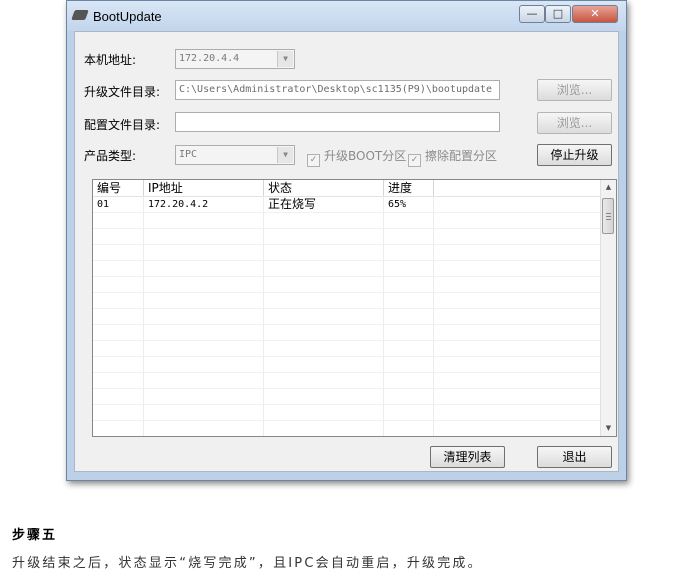 The image size is (677, 578). What do you see at coordinates (122, 92) in the screenshot?
I see `upgrade-dir-label: 升级文件目录:` at bounding box center [122, 92].